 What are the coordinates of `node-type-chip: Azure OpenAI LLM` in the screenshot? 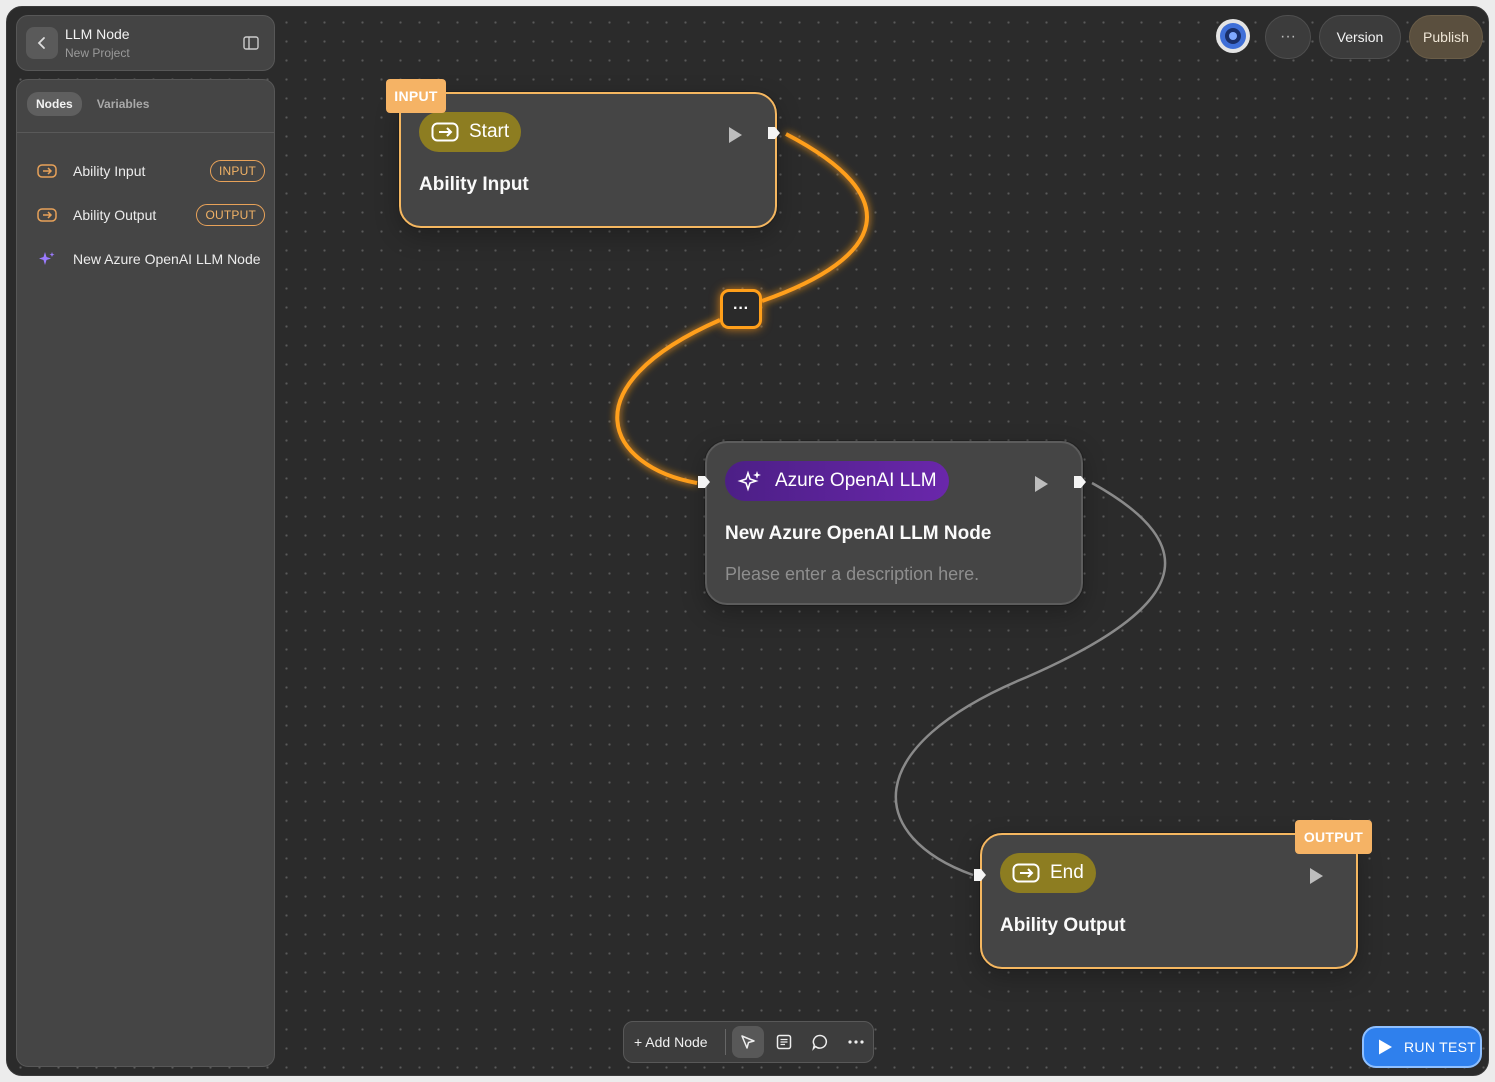 It's located at (837, 481).